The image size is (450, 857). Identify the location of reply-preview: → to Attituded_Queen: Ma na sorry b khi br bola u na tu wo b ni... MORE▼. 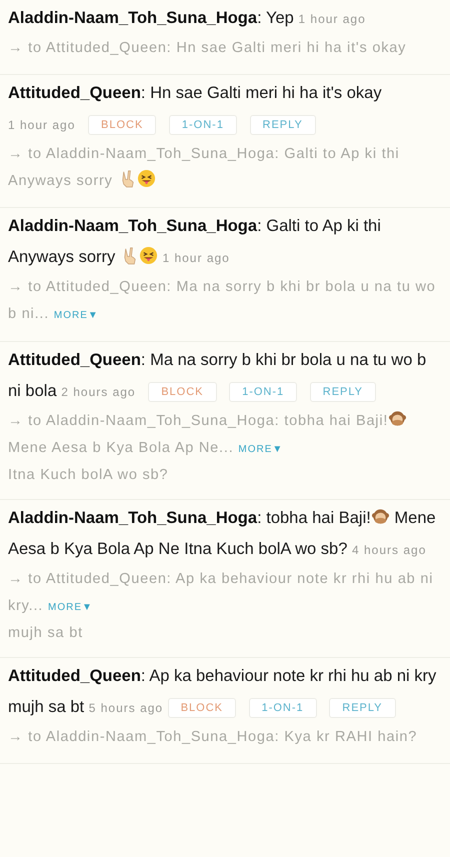
(222, 301).